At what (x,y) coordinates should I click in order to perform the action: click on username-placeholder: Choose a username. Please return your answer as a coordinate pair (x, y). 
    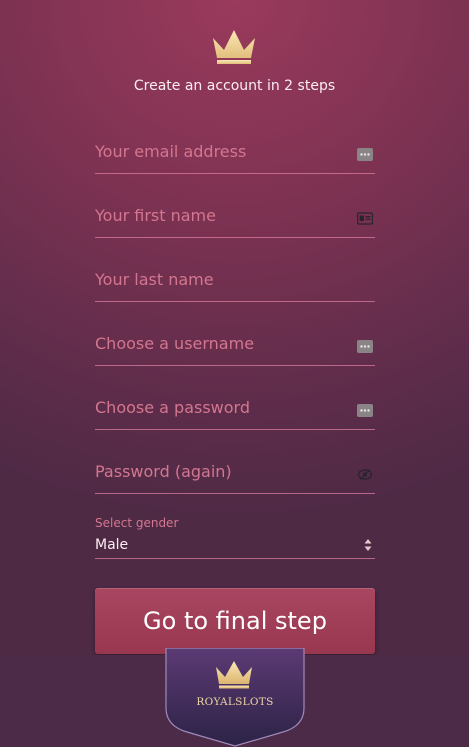
    Looking at the image, I should click on (175, 343).